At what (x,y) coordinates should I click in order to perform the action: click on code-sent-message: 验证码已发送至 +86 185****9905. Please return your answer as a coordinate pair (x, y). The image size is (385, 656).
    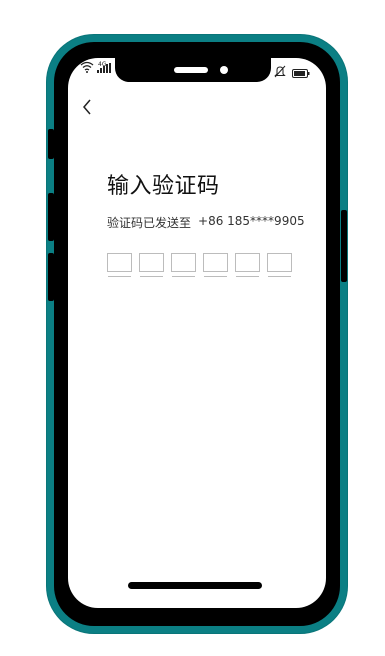
    Looking at the image, I should click on (206, 222).